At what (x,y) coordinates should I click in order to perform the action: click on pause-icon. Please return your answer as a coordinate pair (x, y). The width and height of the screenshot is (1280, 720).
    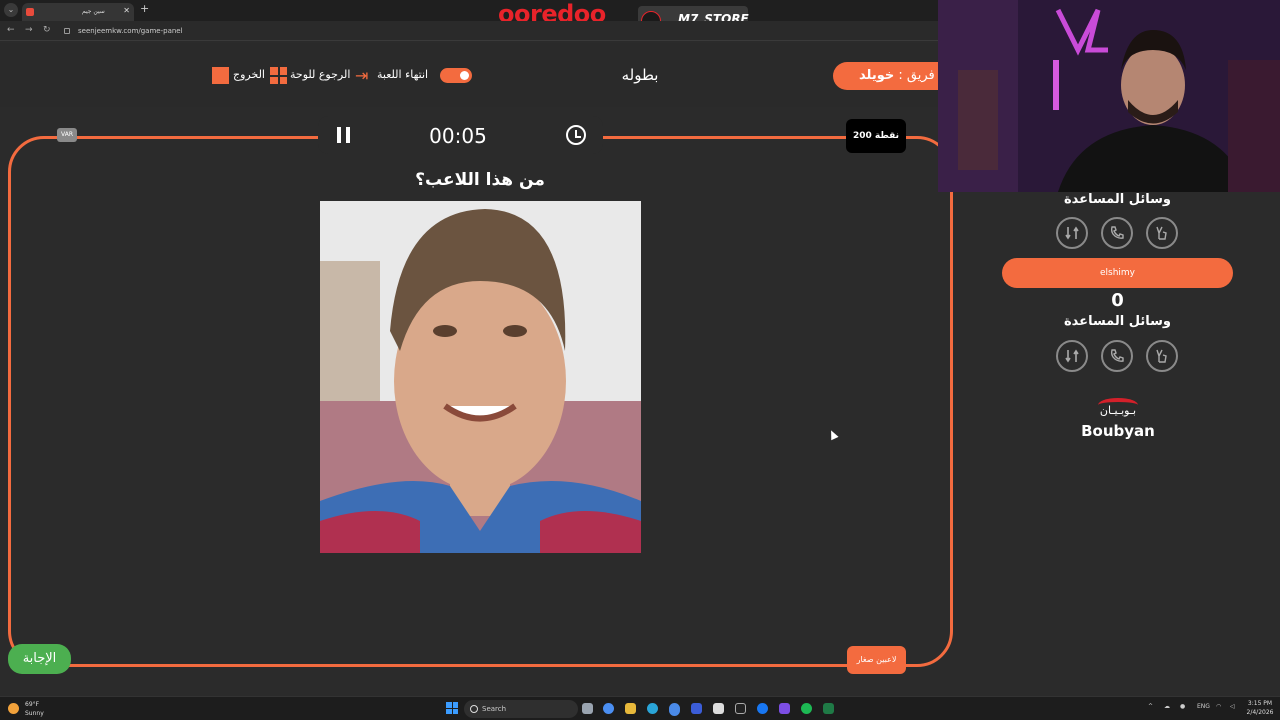
    Looking at the image, I should click on (344, 135).